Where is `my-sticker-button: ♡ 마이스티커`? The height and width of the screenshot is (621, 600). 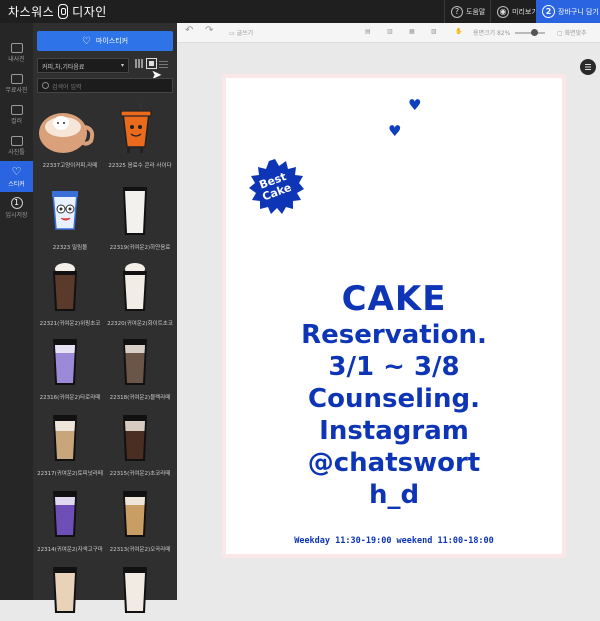 my-sticker-button: ♡ 마이스티커 is located at coordinates (105, 41).